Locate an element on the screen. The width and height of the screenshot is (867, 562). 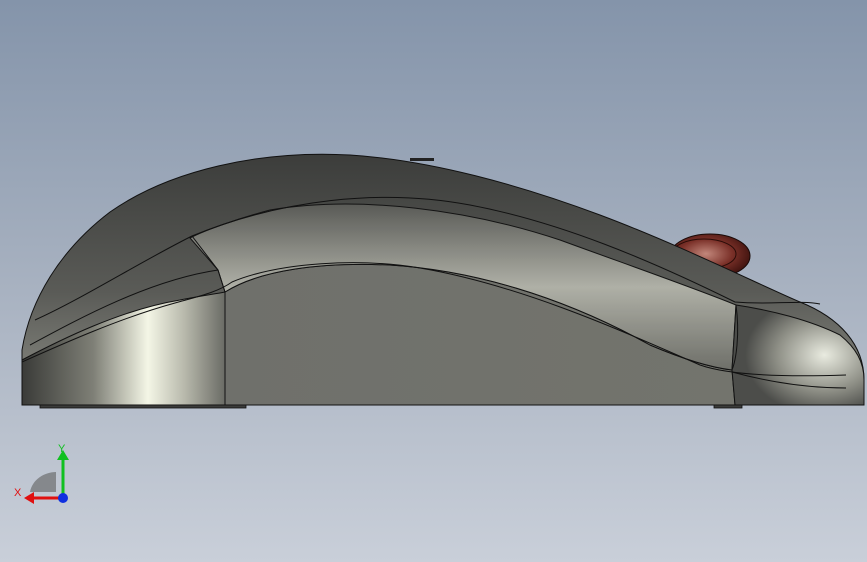
triad-x-arrow is located at coordinates (29, 498).